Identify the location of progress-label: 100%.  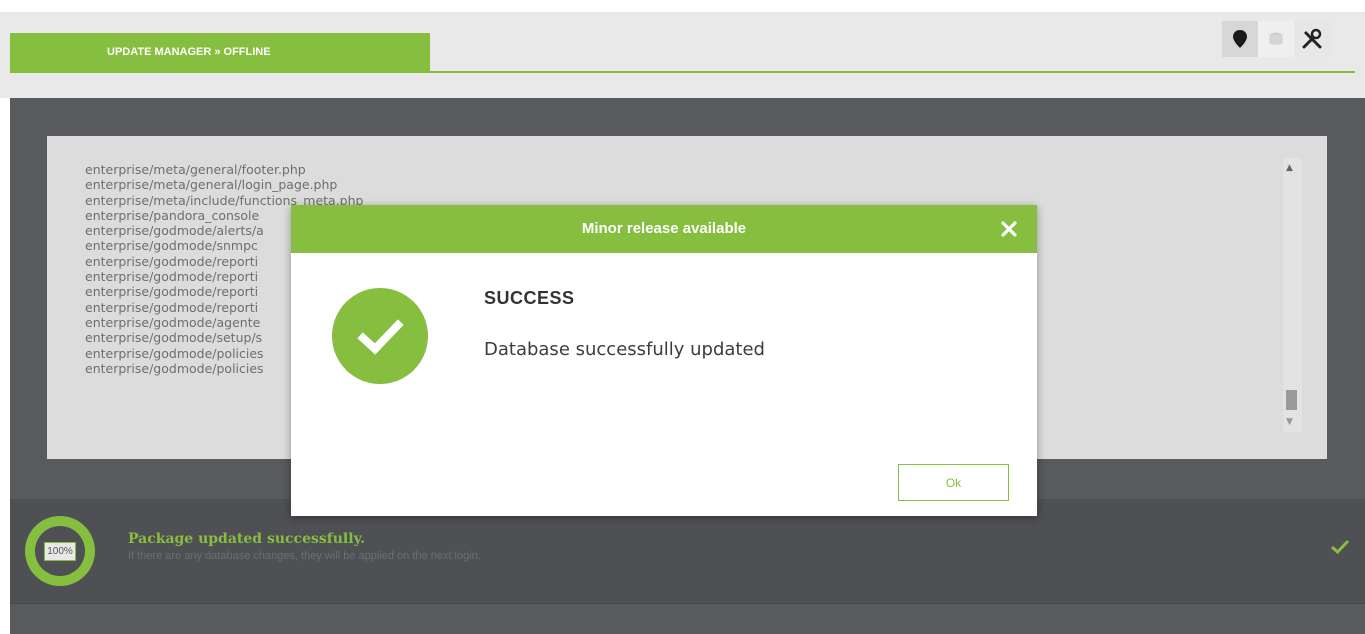
(60, 551).